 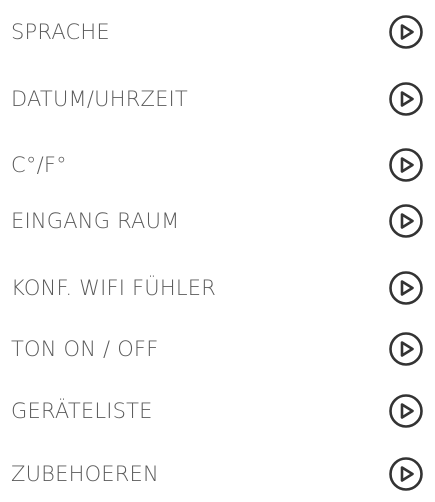 What do you see at coordinates (85, 474) in the screenshot?
I see `menu-item-label: ZUBEHOEREN` at bounding box center [85, 474].